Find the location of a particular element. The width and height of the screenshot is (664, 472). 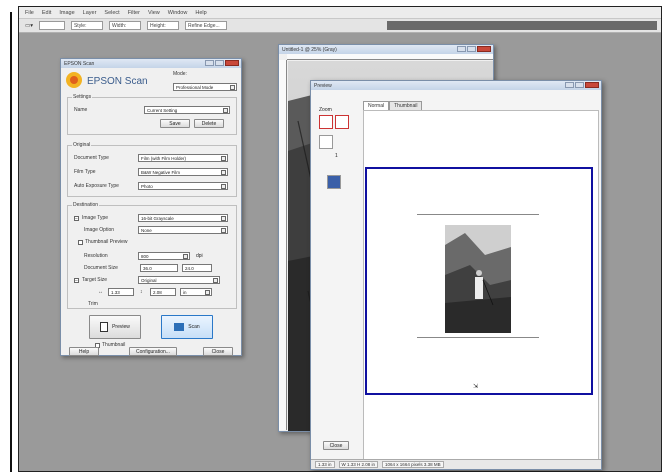

preview-button: Preview is located at coordinates (115, 327).